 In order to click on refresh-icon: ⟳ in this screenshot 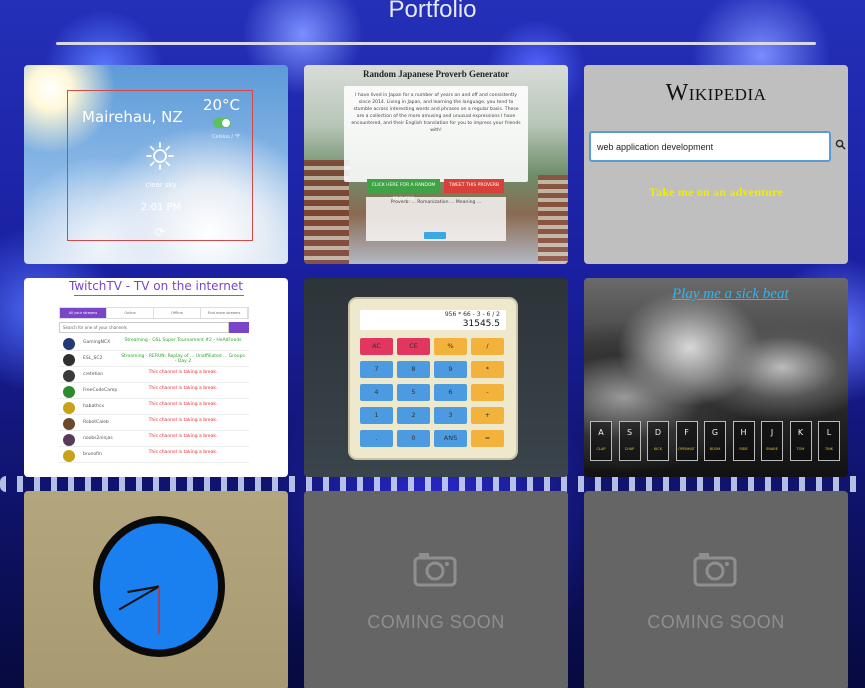, I will do `click(160, 232)`.